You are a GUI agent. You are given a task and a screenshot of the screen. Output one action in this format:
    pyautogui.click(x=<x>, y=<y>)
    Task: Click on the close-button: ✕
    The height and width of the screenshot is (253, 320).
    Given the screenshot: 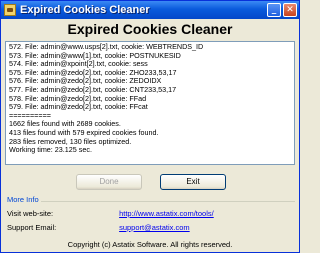 What is the action you would take?
    pyautogui.click(x=290, y=10)
    